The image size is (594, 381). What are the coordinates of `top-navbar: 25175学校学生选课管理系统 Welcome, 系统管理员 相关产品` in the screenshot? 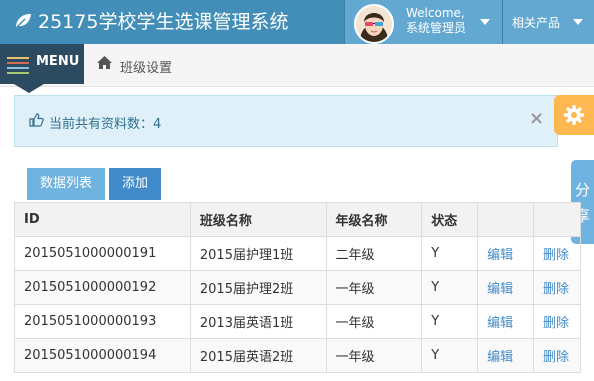 It's located at (297, 22).